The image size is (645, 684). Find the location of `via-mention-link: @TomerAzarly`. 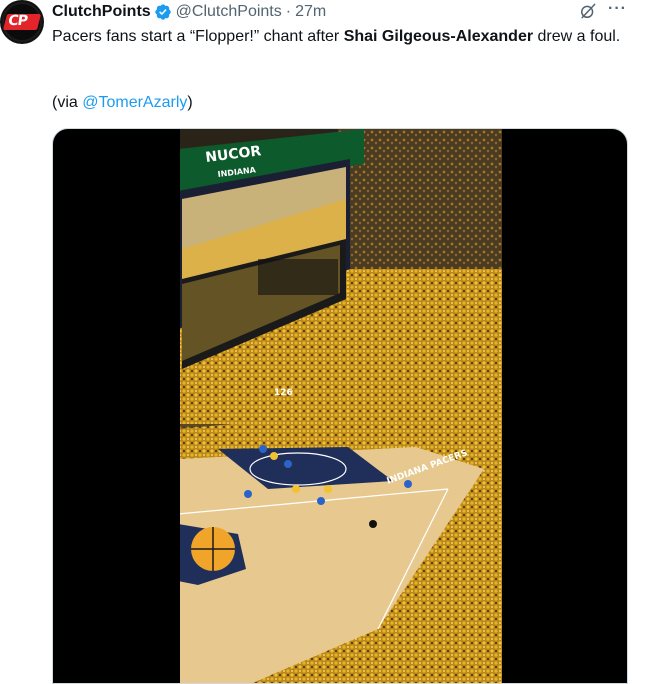

via-mention-link: @TomerAzarly is located at coordinates (134, 102).